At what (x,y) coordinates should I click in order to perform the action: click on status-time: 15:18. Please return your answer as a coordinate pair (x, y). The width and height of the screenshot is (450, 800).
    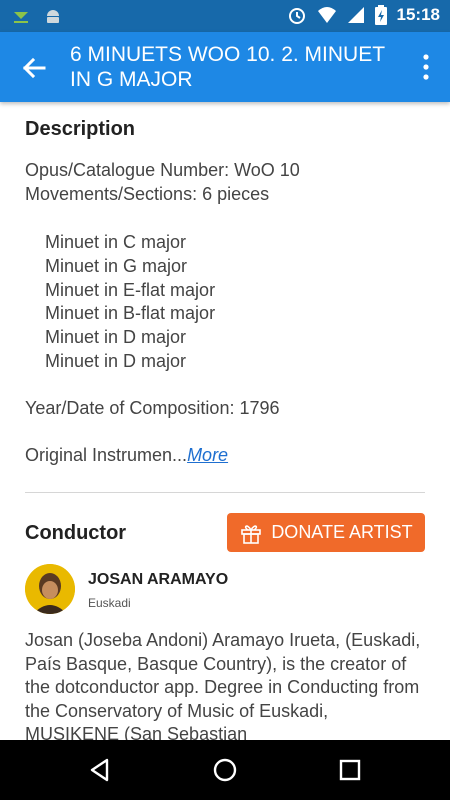
    Looking at the image, I should click on (418, 14).